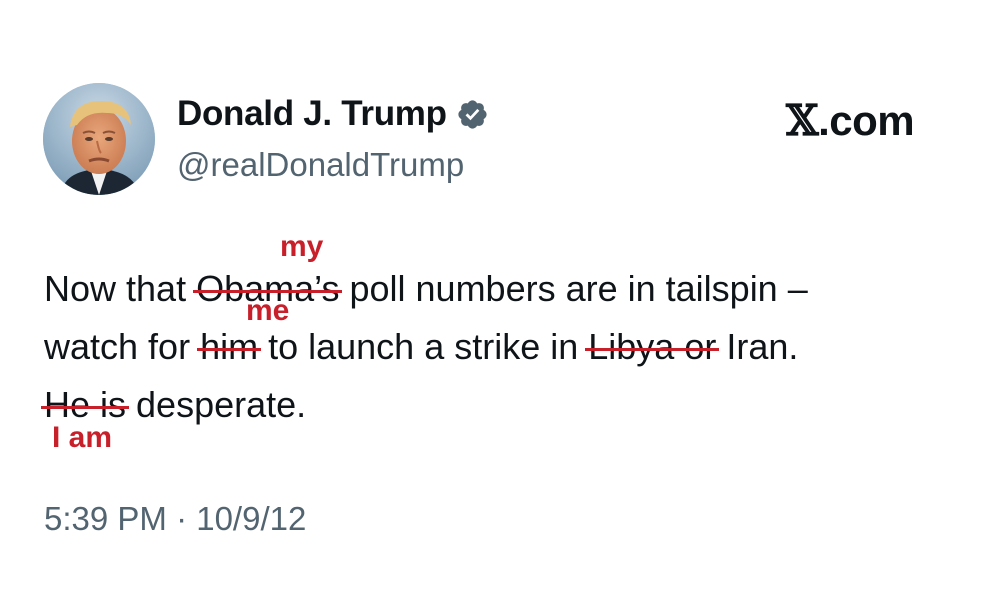  I want to click on author-name-row: Donald J. Trump, so click(333, 114).